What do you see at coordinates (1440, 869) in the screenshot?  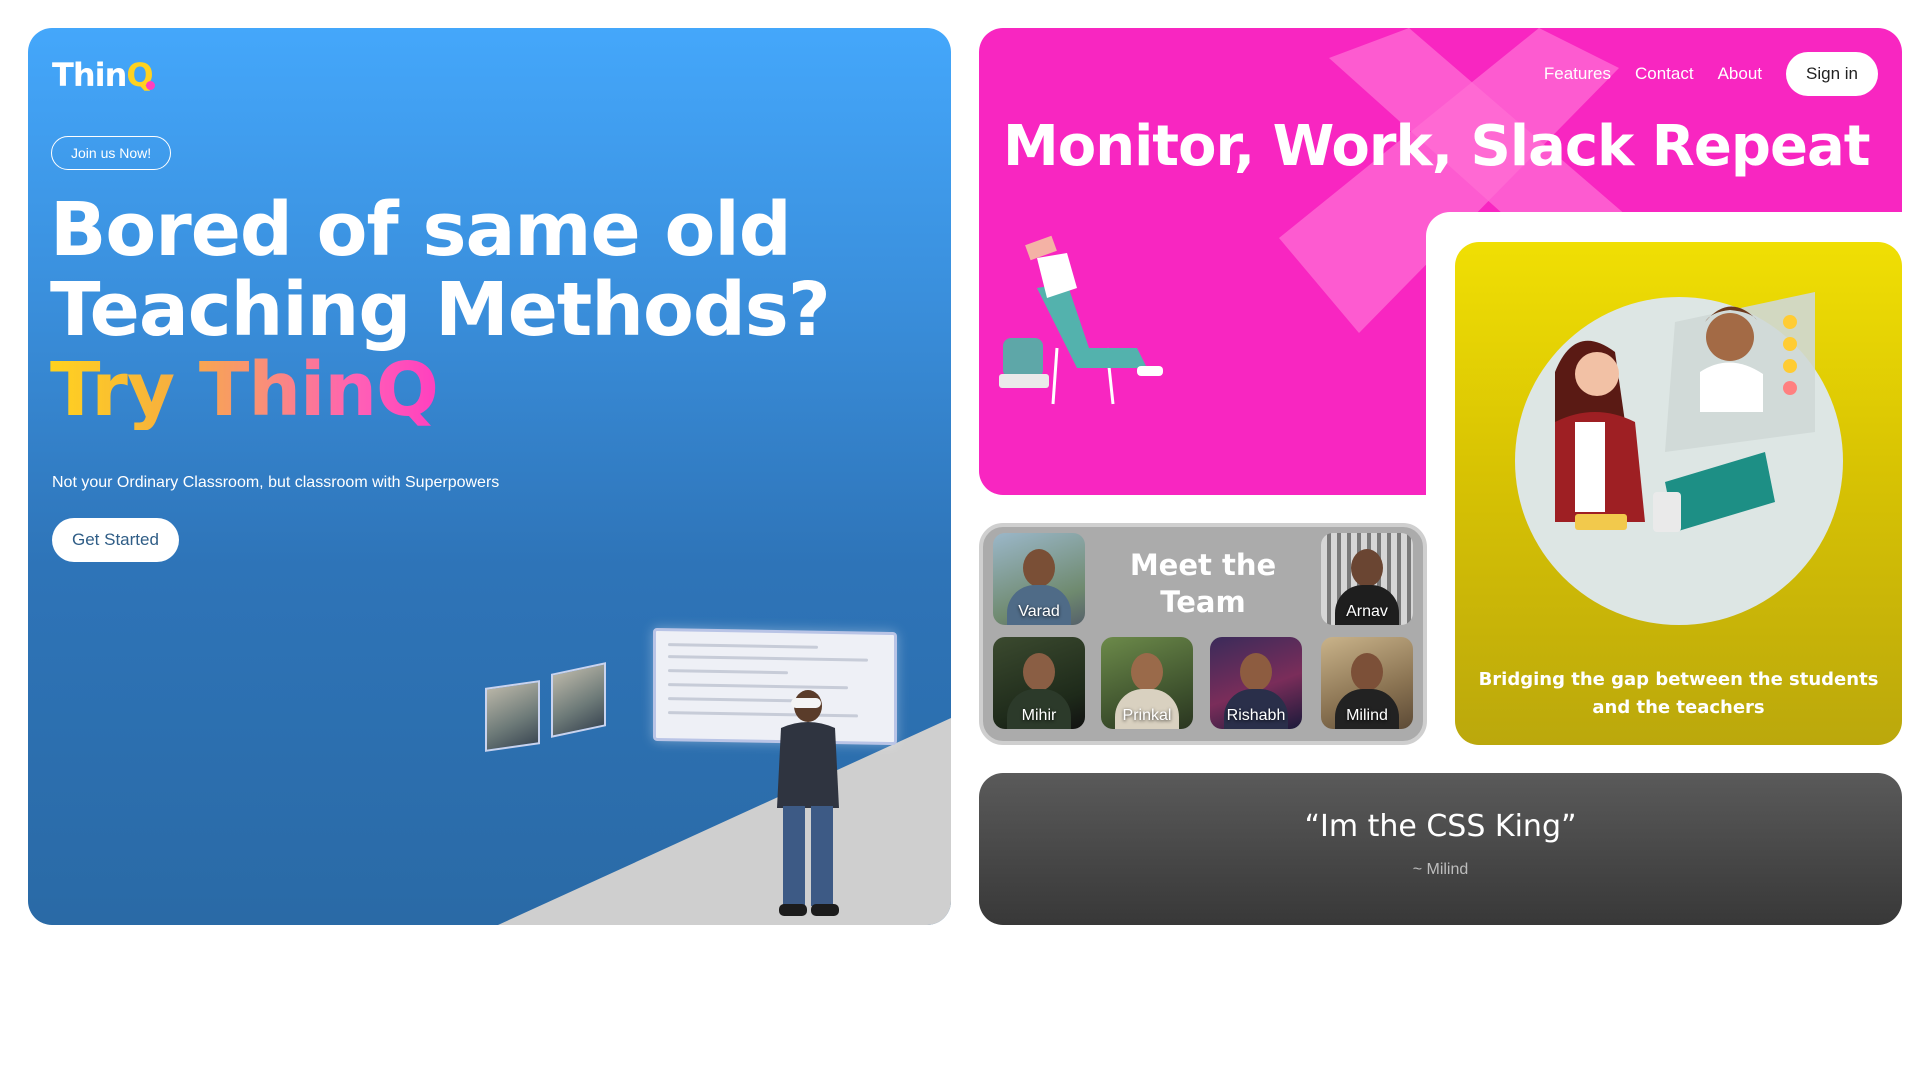 I see `quote-author: ~ Milind` at bounding box center [1440, 869].